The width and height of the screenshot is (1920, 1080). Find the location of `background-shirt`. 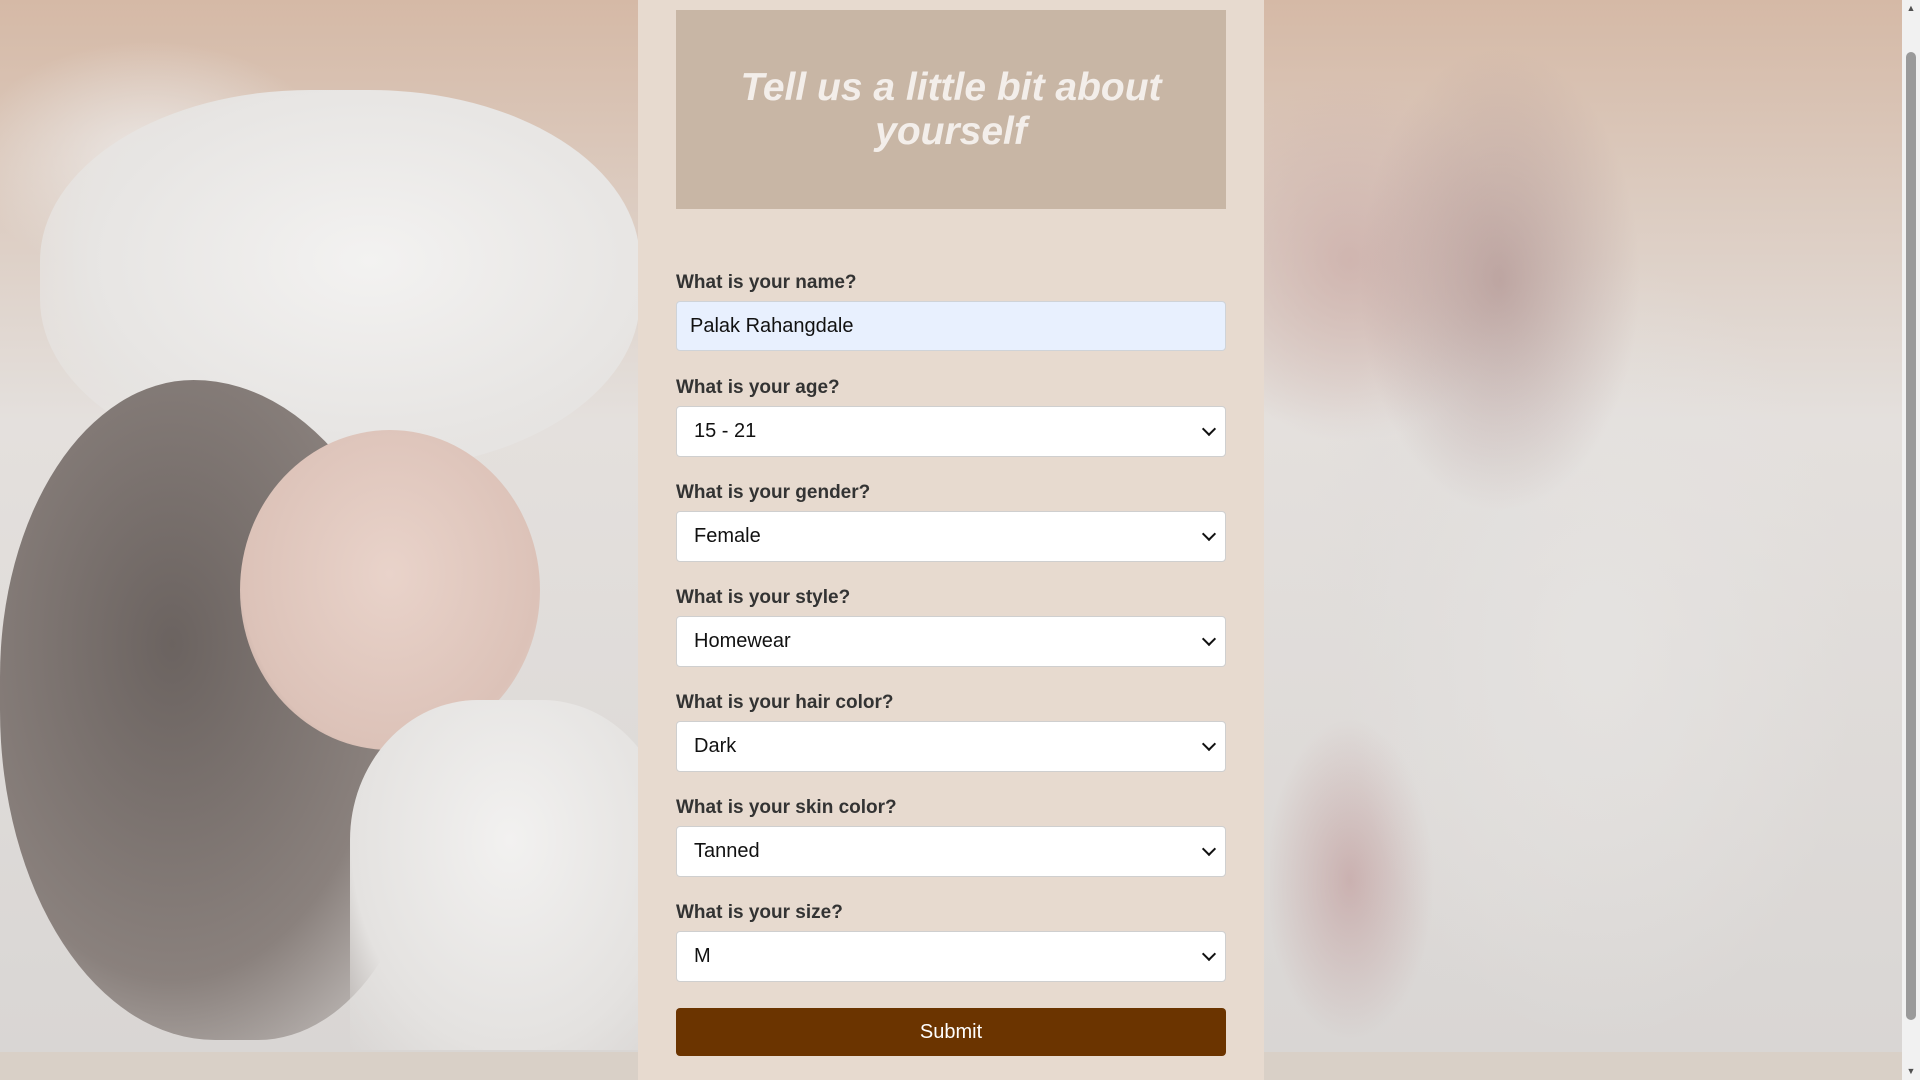

background-shirt is located at coordinates (510, 875).